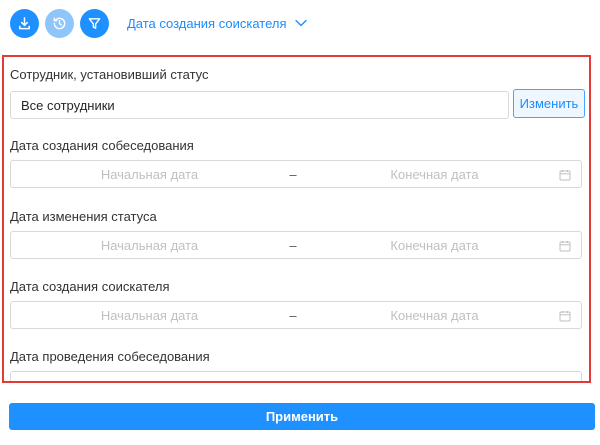 Image resolution: width=600 pixels, height=445 pixels. I want to click on download-button, so click(24, 23).